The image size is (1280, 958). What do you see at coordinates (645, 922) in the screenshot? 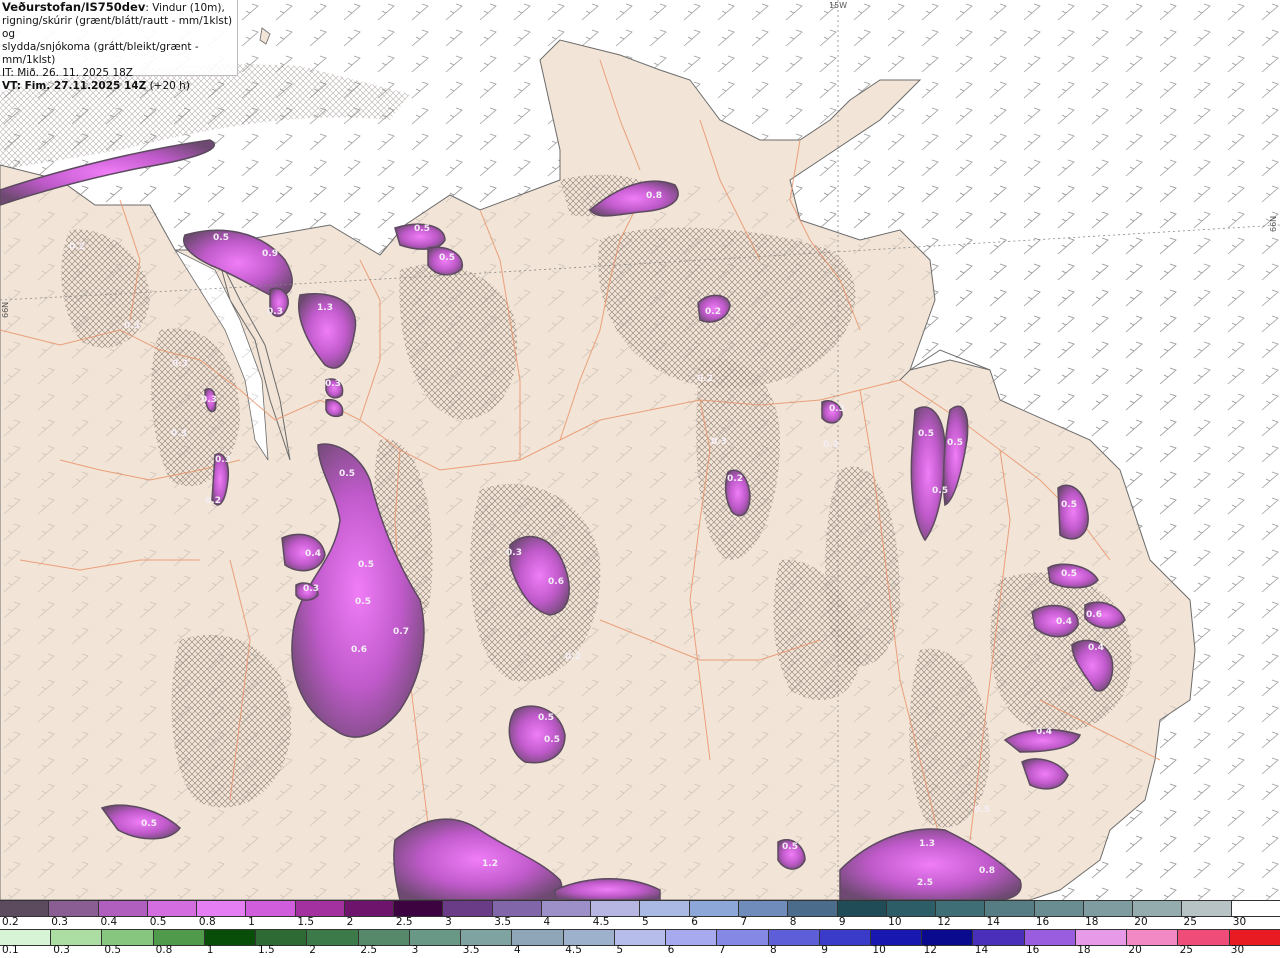
I see `legend-snow-label: 5` at bounding box center [645, 922].